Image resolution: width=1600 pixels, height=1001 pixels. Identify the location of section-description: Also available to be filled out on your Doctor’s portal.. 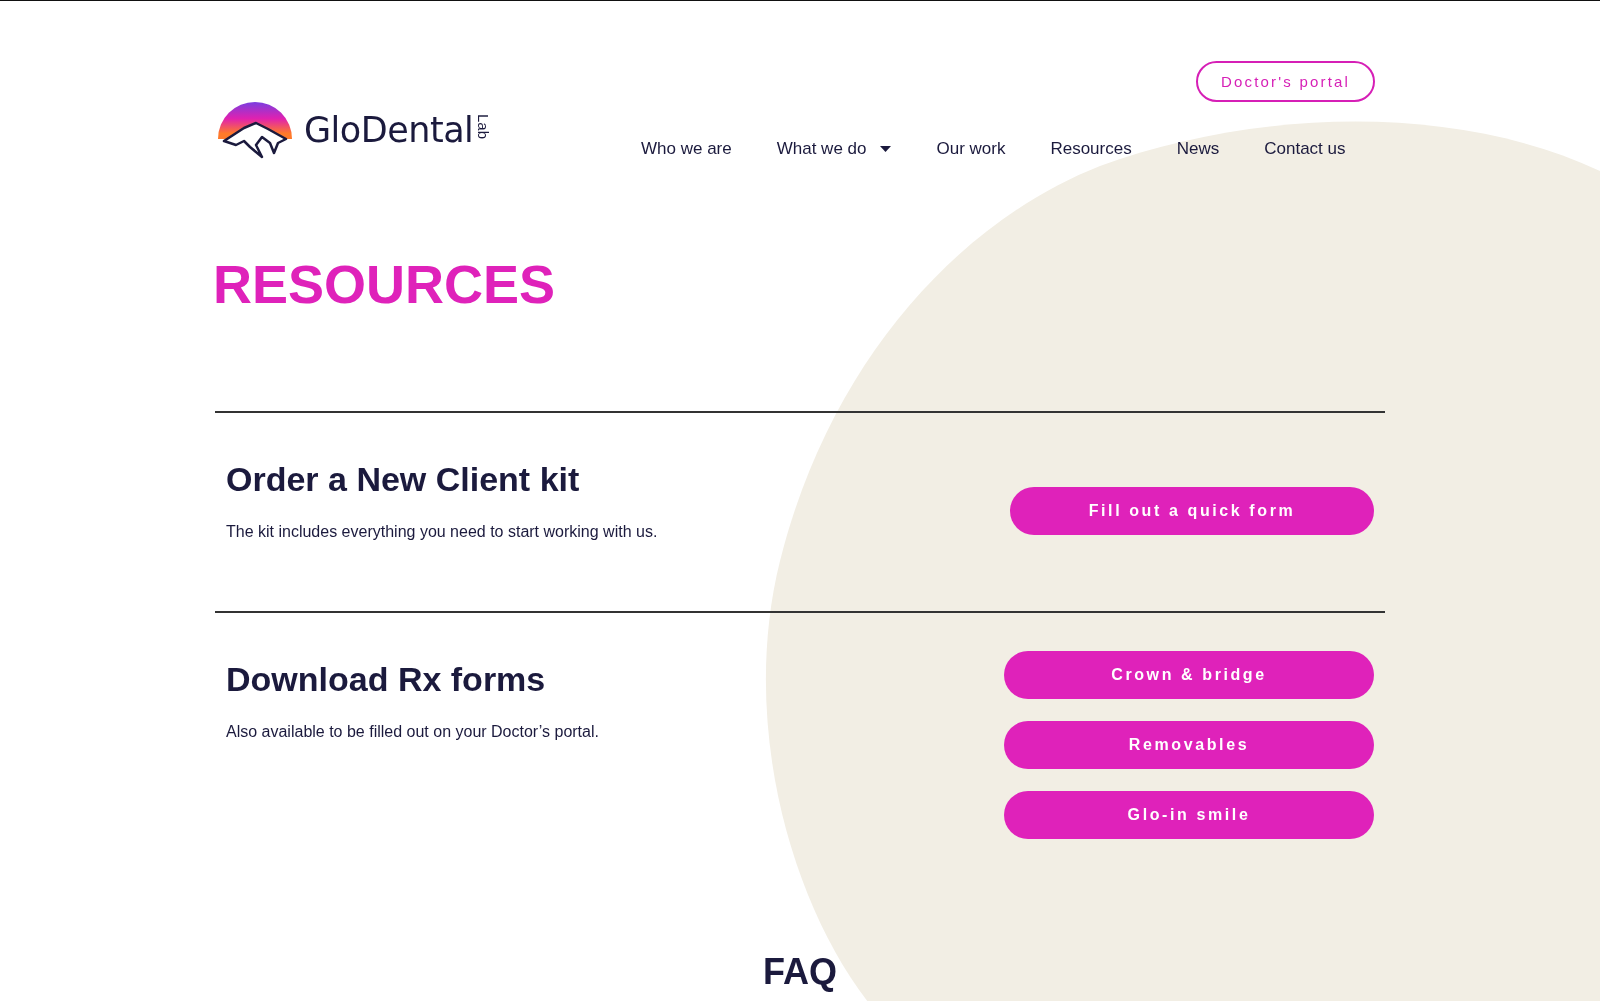
(412, 732).